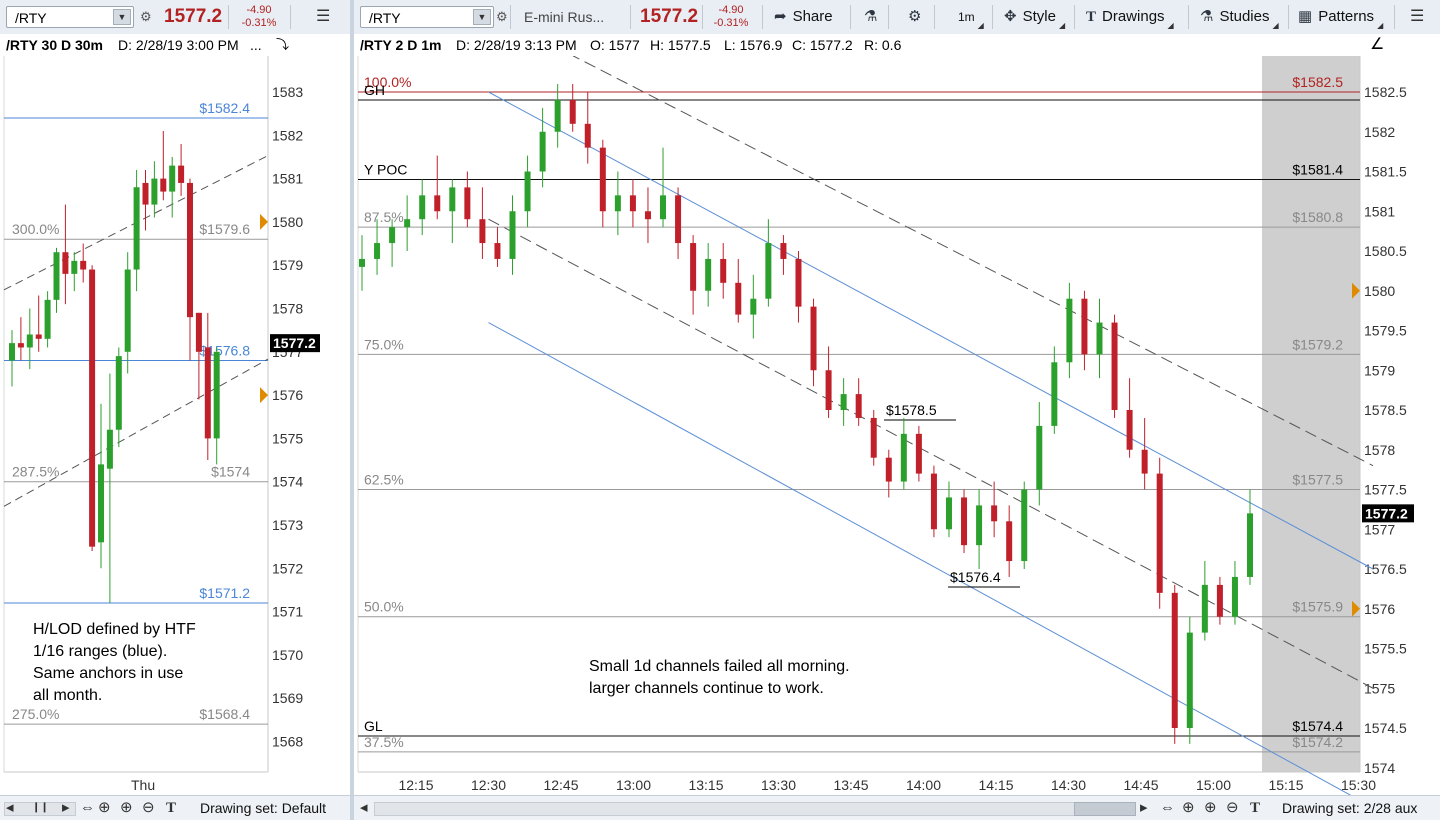 The width and height of the screenshot is (1440, 820). What do you see at coordinates (35, 714) in the screenshot?
I see `level-percent-label: 275.0%` at bounding box center [35, 714].